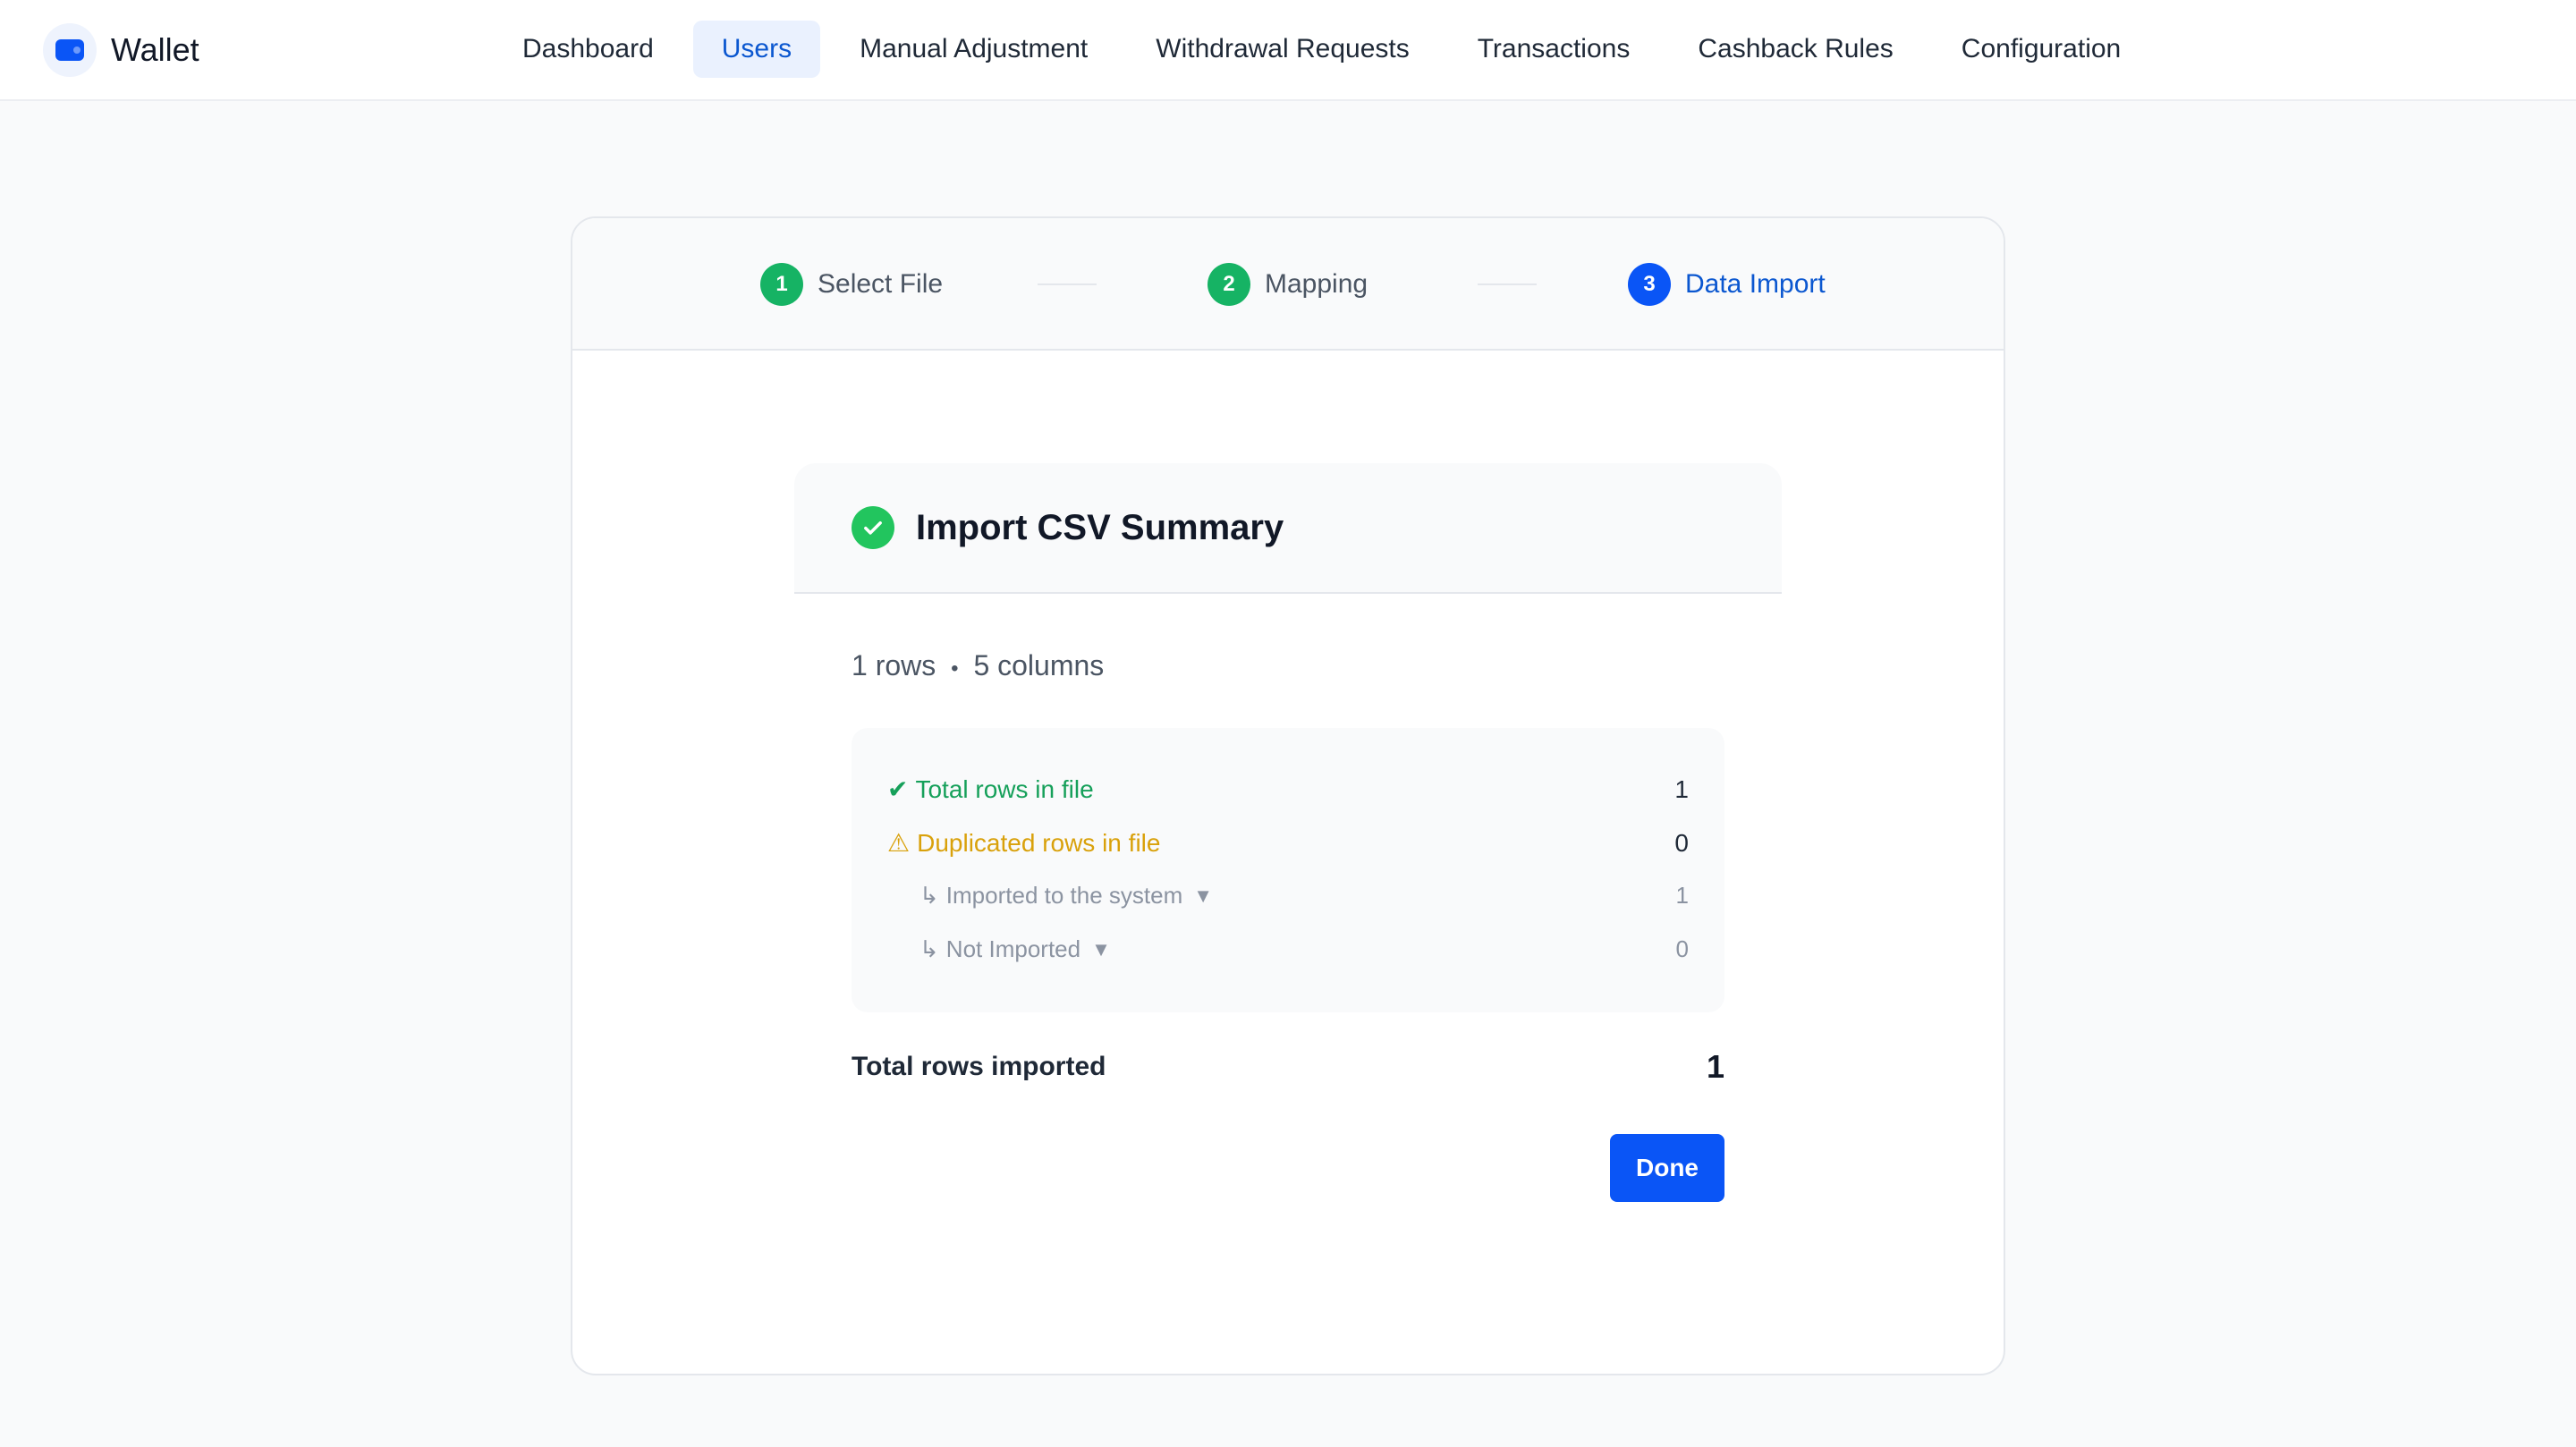 The image size is (2576, 1447). What do you see at coordinates (1288, 843) in the screenshot?
I see `stat-duplicated-rows: ⚠ Duplicated rows in file 0` at bounding box center [1288, 843].